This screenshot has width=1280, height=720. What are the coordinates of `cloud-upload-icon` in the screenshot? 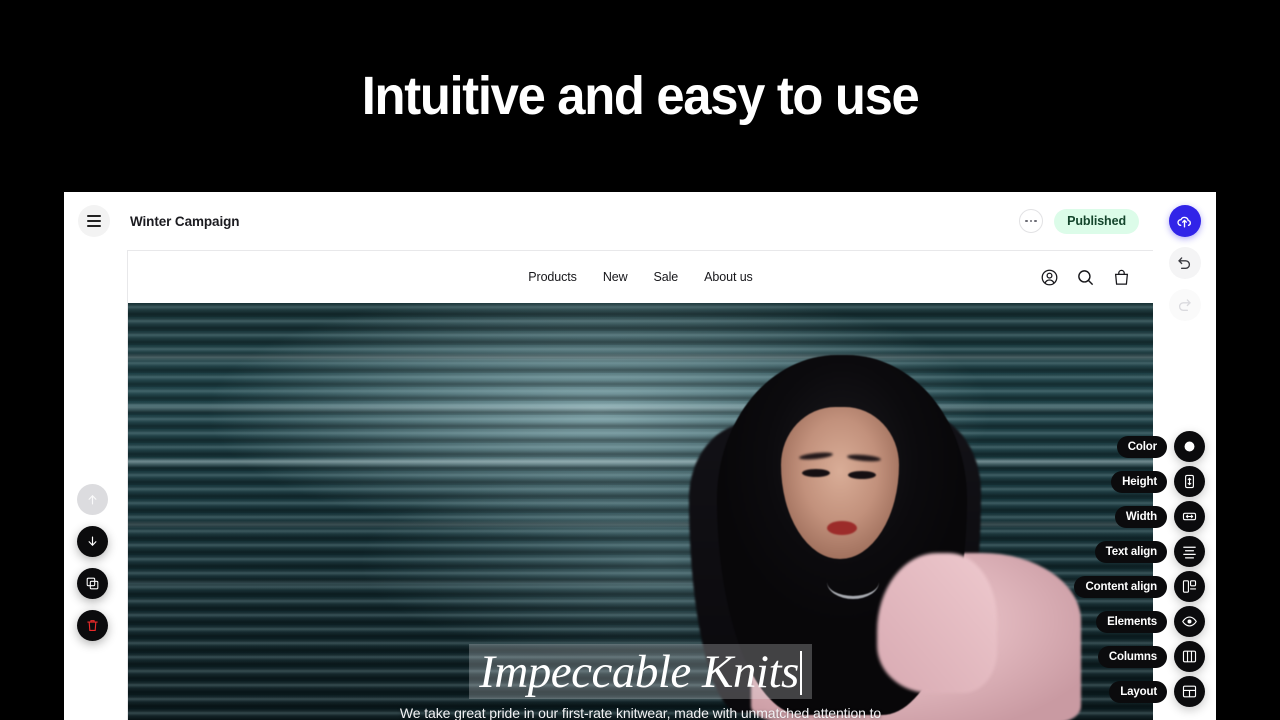 It's located at (1184, 222).